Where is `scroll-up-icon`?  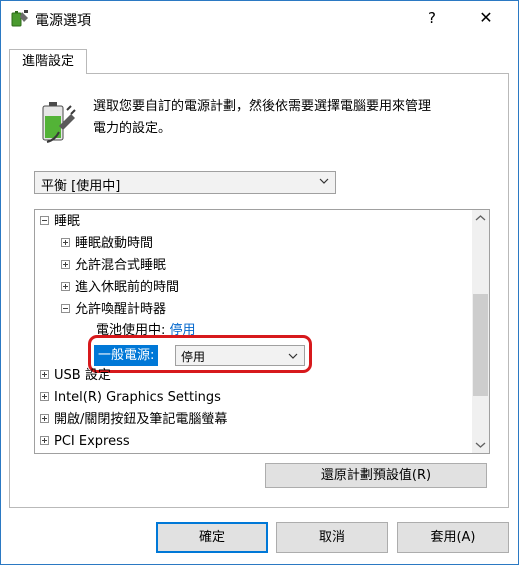
scroll-up-icon is located at coordinates (480, 218).